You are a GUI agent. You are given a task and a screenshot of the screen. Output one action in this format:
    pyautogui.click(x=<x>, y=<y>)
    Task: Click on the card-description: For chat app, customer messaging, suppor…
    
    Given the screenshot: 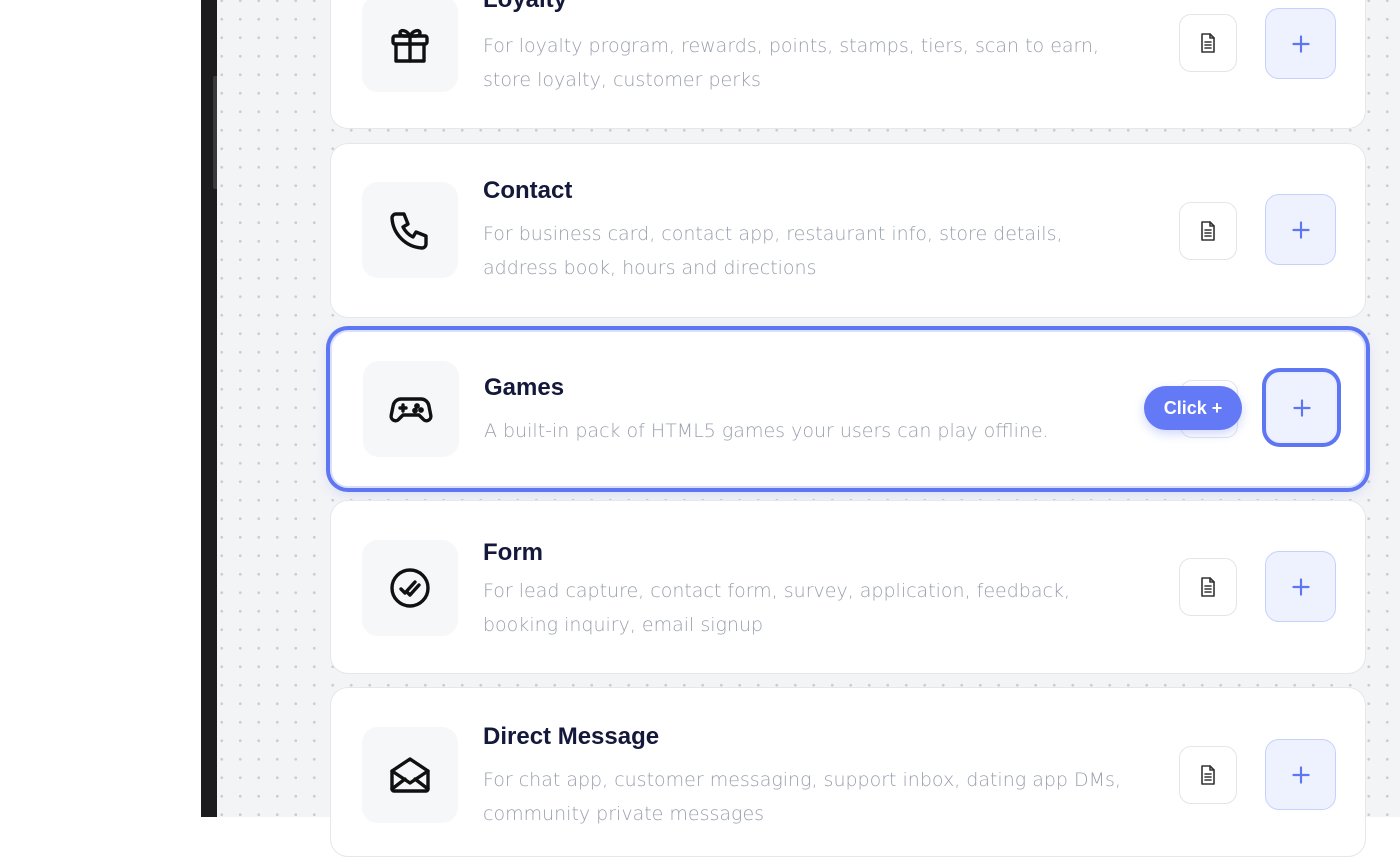 What is the action you would take?
    pyautogui.click(x=802, y=797)
    